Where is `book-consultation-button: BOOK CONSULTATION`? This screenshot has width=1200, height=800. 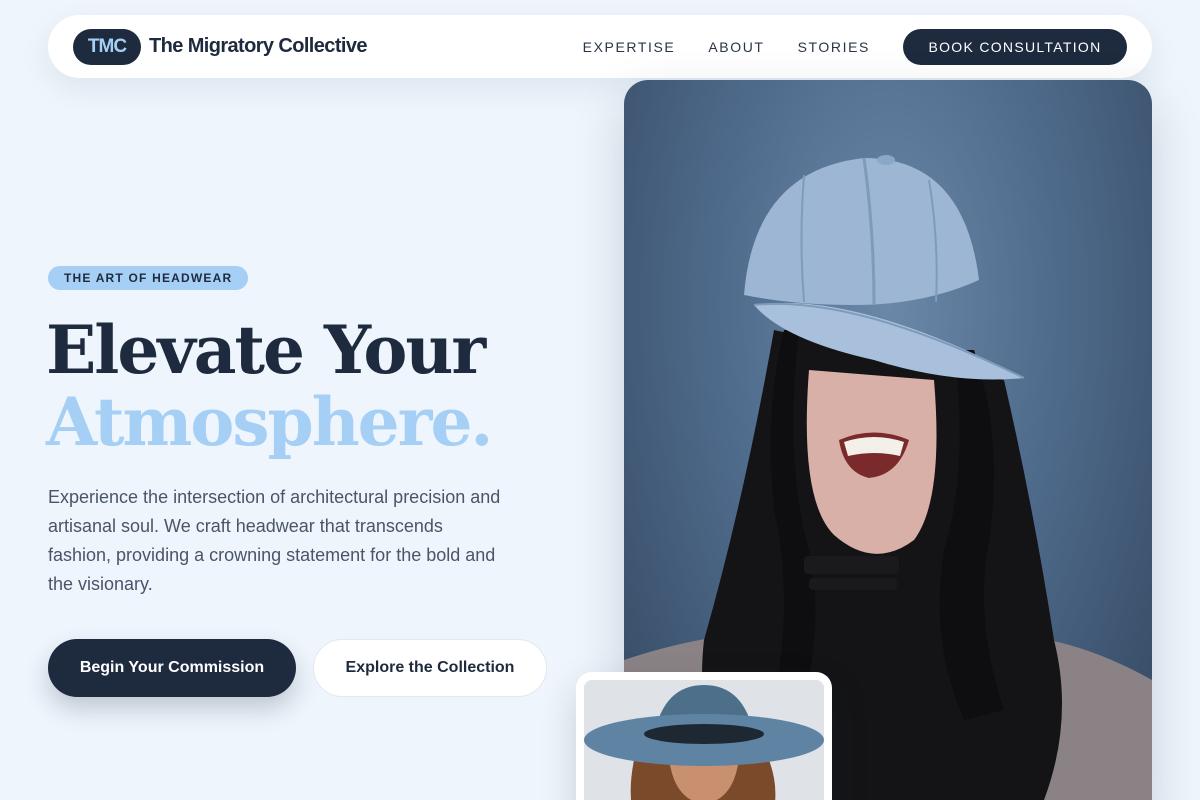
book-consultation-button: BOOK CONSULTATION is located at coordinates (1015, 46).